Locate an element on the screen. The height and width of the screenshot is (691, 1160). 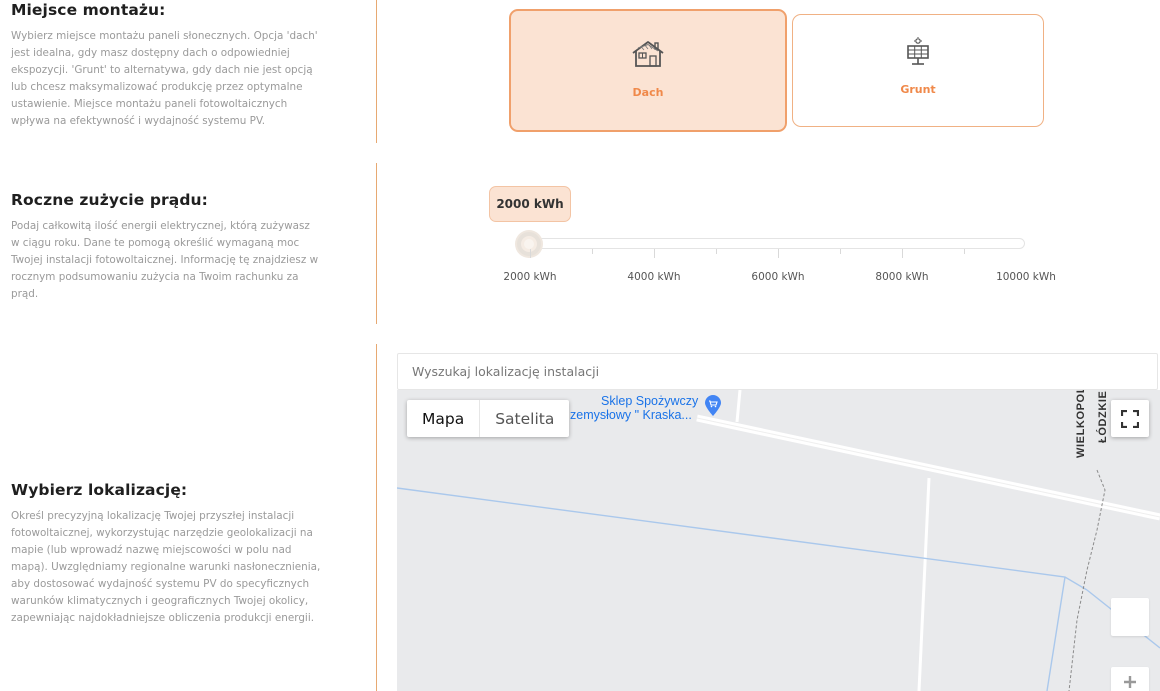
solar-panel-icon is located at coordinates (918, 51).